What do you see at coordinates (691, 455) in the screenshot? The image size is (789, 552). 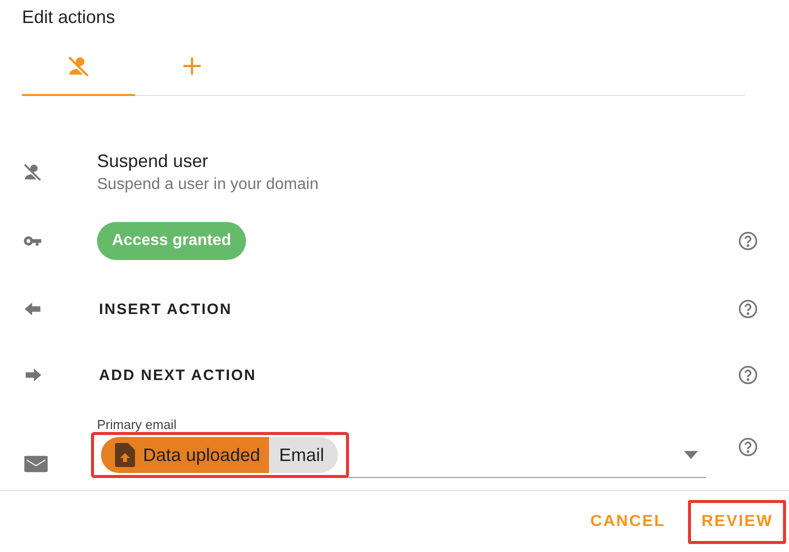 I see `dropdown-caret-icon` at bounding box center [691, 455].